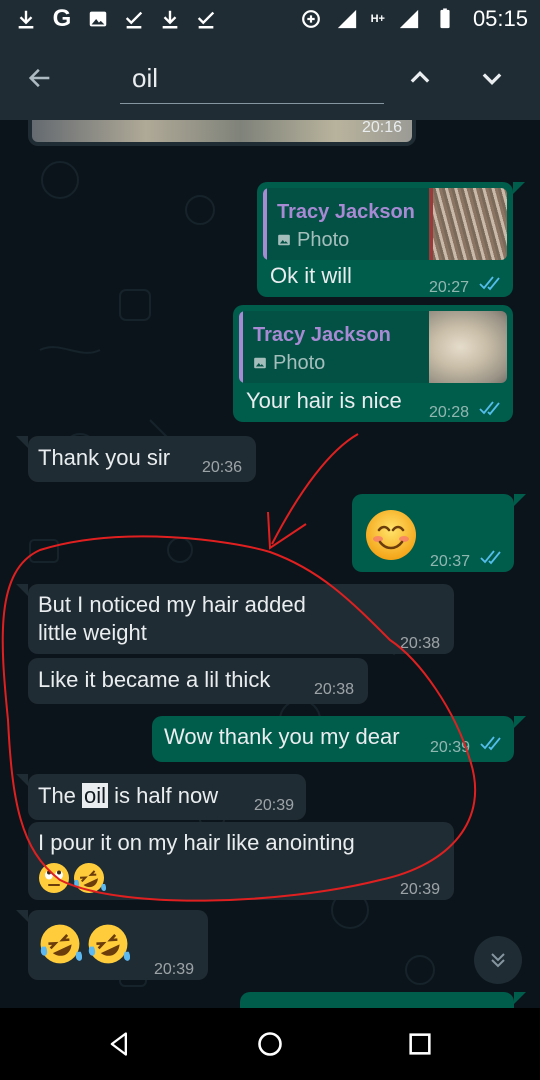  I want to click on nav-back-button, so click(120, 1044).